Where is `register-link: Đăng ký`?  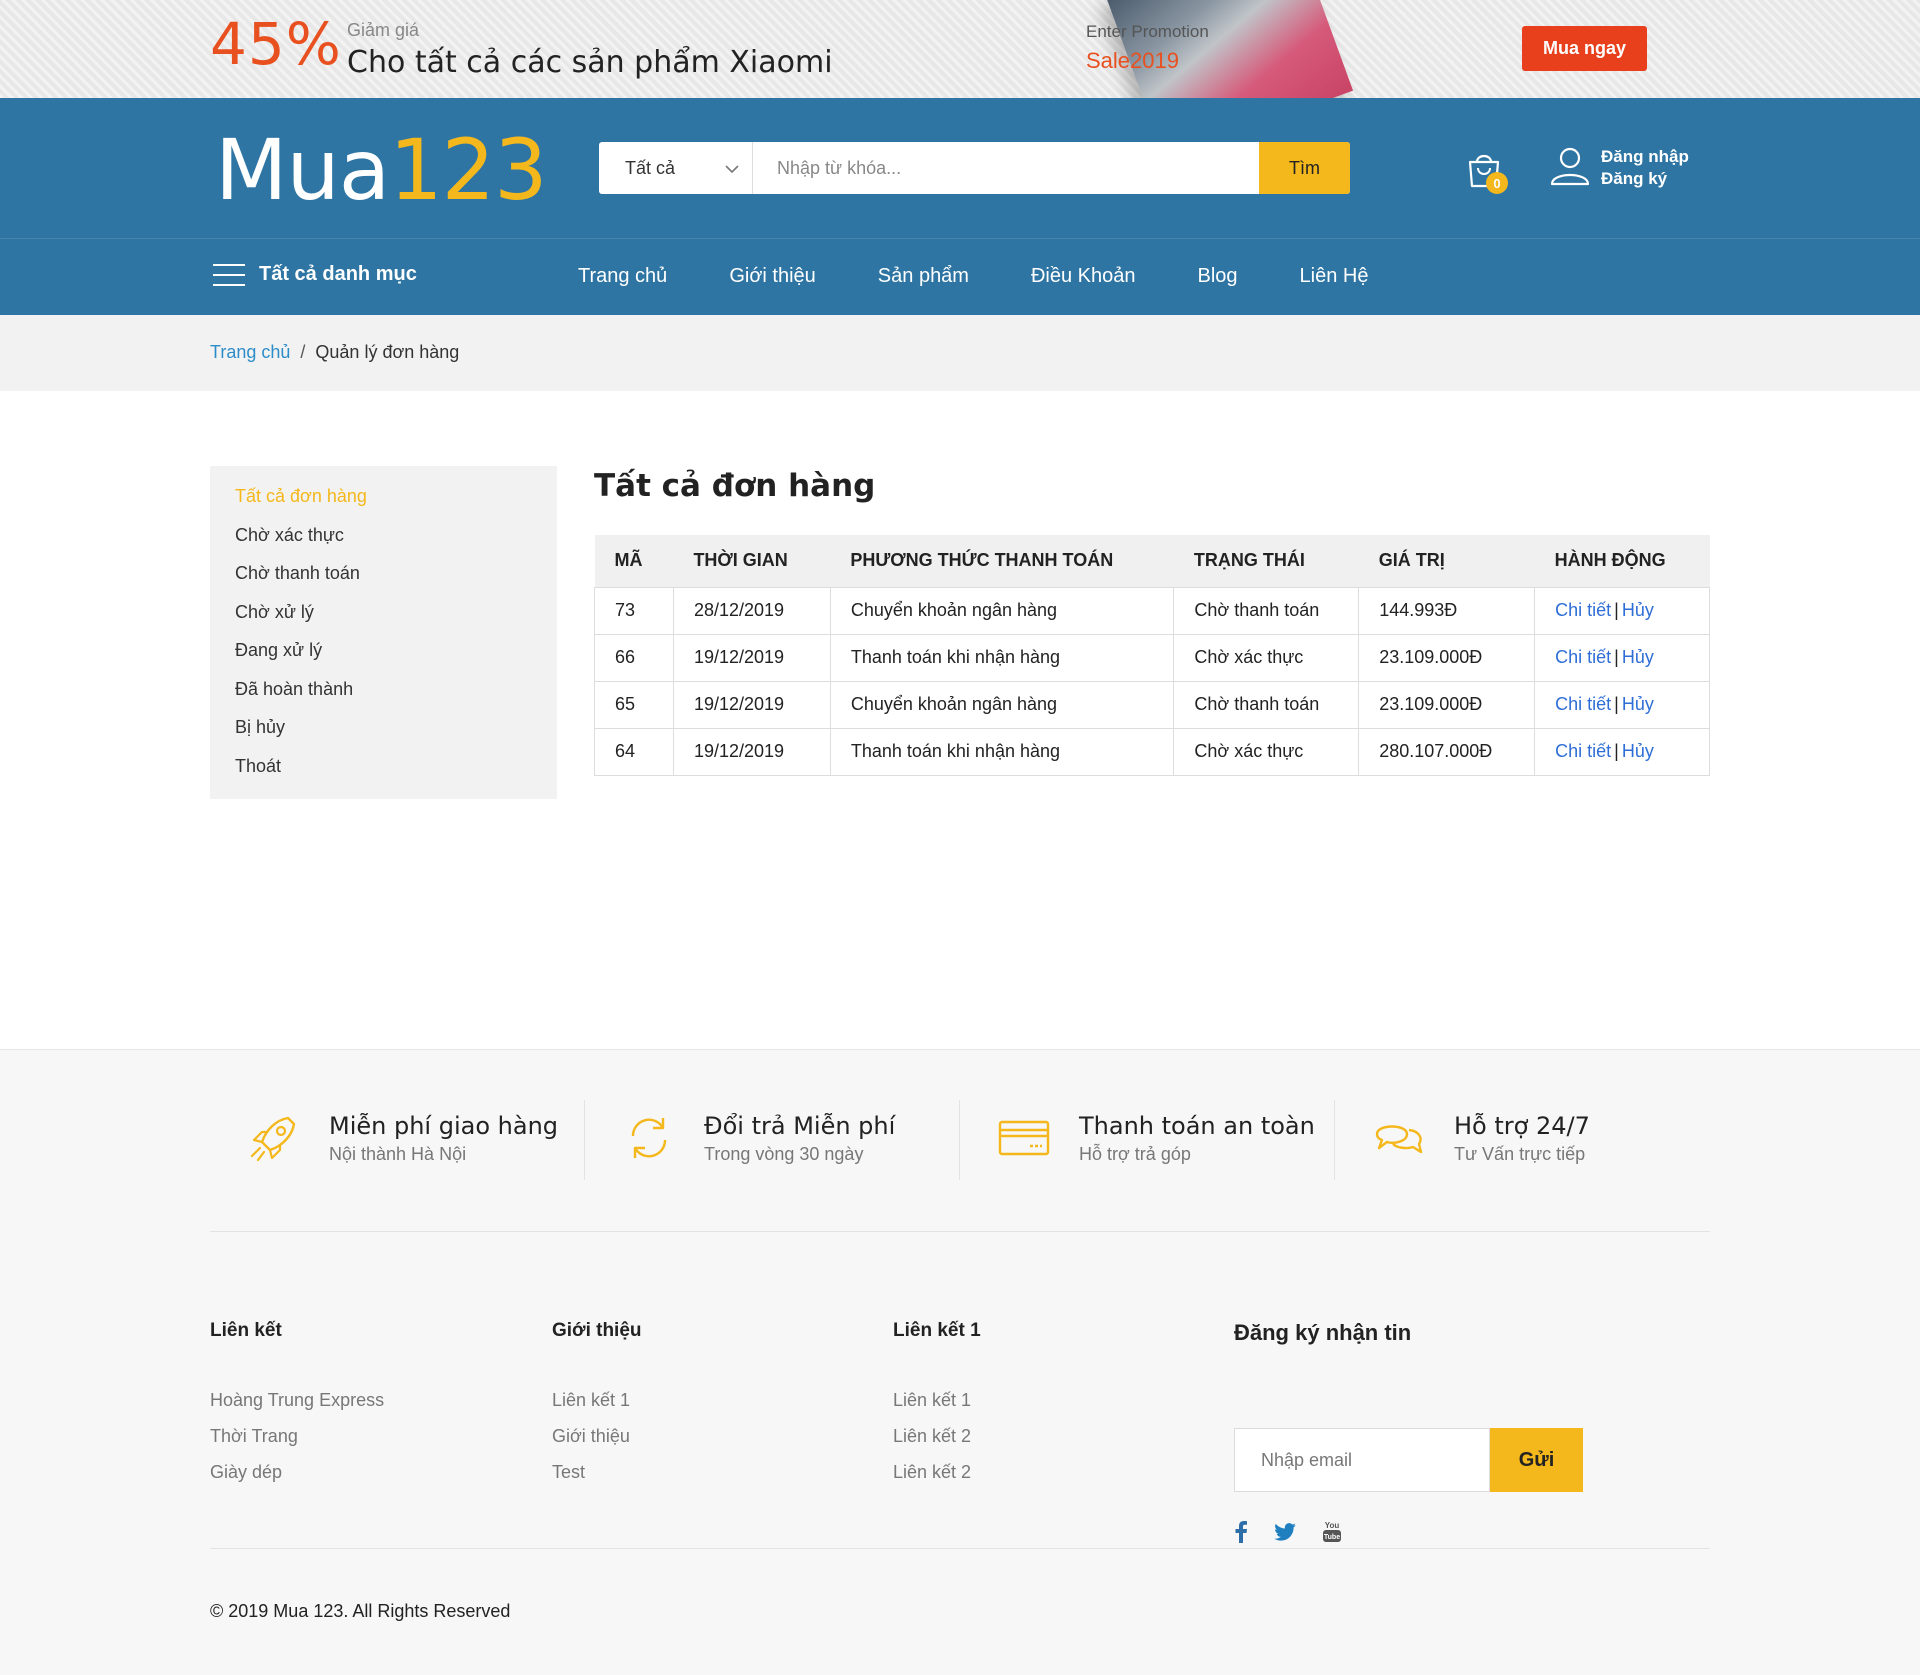 register-link: Đăng ký is located at coordinates (1645, 179).